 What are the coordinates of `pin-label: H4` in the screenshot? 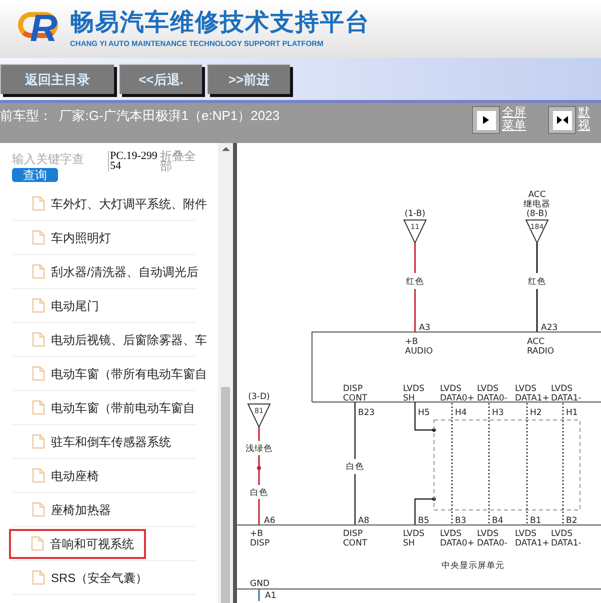 It's located at (461, 413).